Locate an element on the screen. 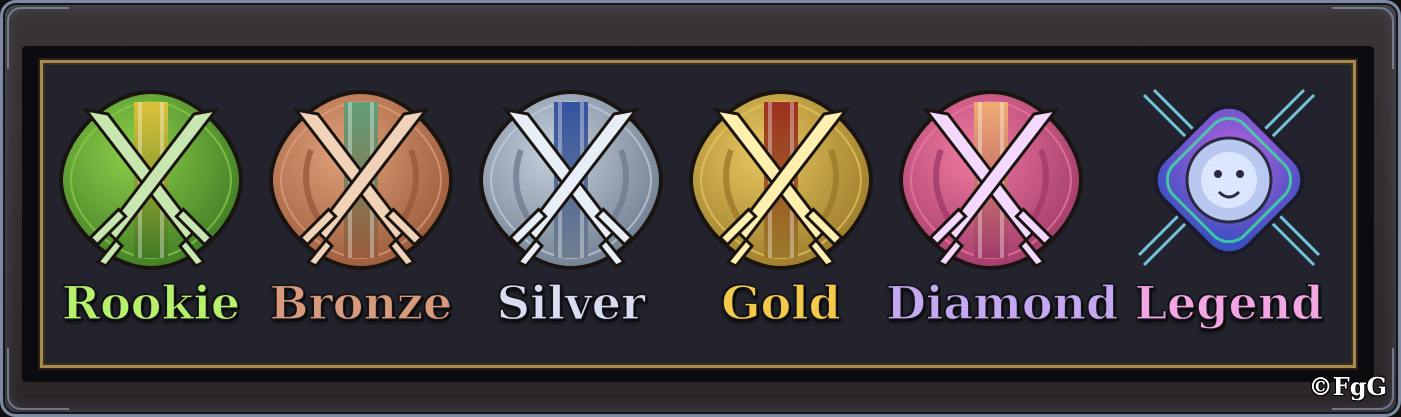 This screenshot has height=417, width=1401. copyright-notice: ©FgG is located at coordinates (1347, 386).